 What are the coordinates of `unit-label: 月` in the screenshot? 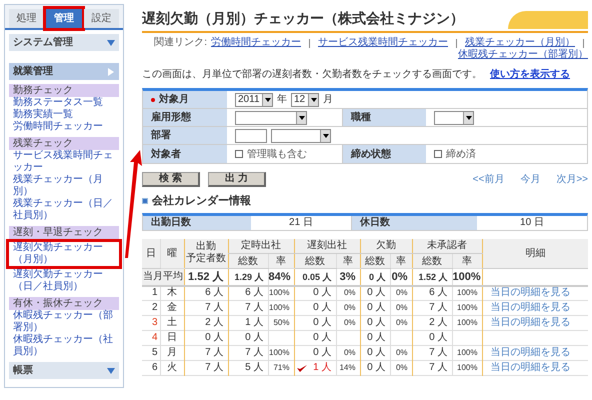 It's located at (328, 100).